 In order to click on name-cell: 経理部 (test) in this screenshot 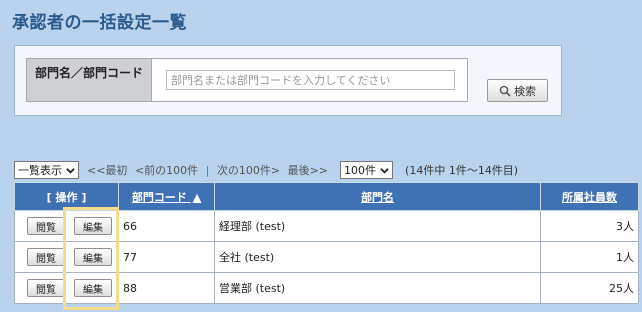, I will do `click(377, 226)`.